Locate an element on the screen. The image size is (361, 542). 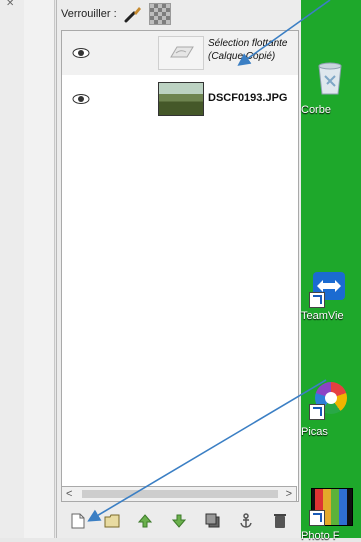
floating-selection-thumbnail is located at coordinates (181, 53).